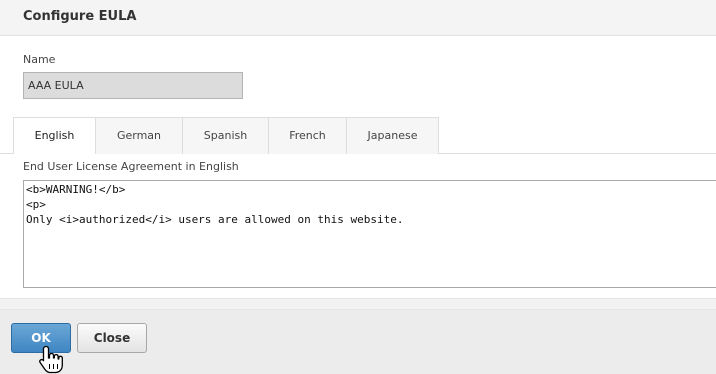  What do you see at coordinates (225, 135) in the screenshot?
I see `tab-spanish: Spanish` at bounding box center [225, 135].